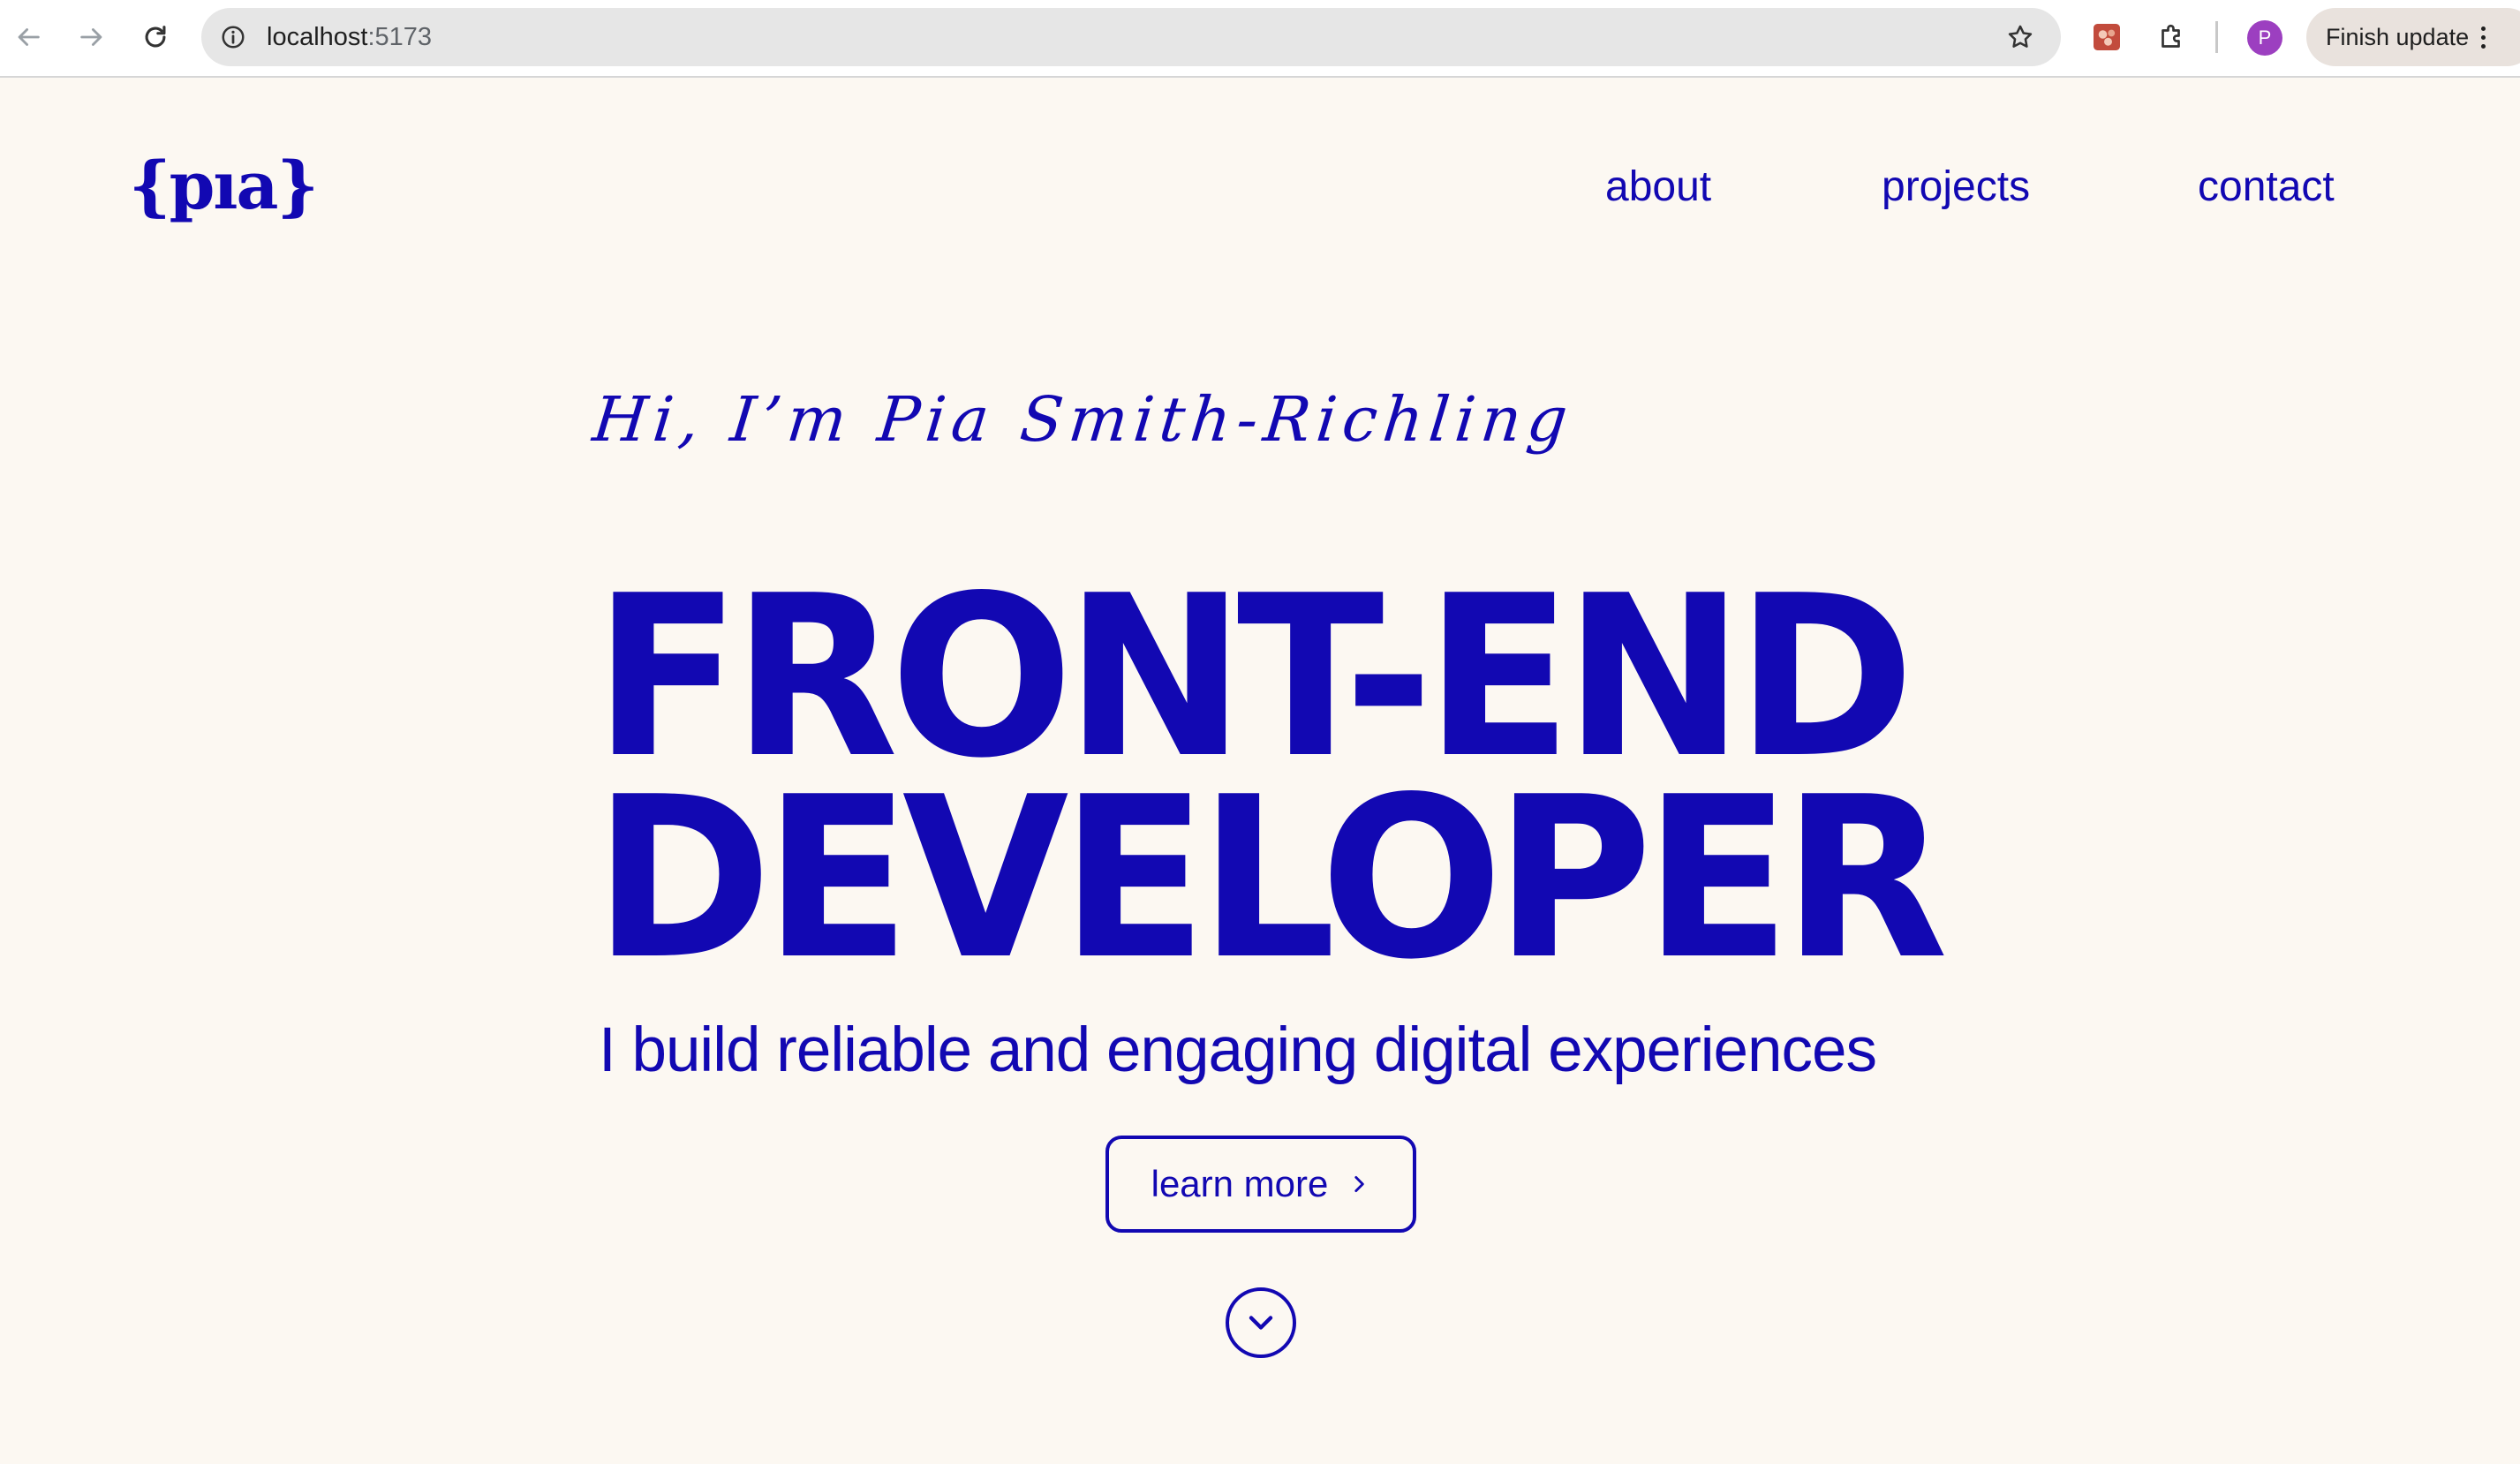 Image resolution: width=2520 pixels, height=1464 pixels. What do you see at coordinates (2264, 38) in the screenshot?
I see `profile-avatar: P` at bounding box center [2264, 38].